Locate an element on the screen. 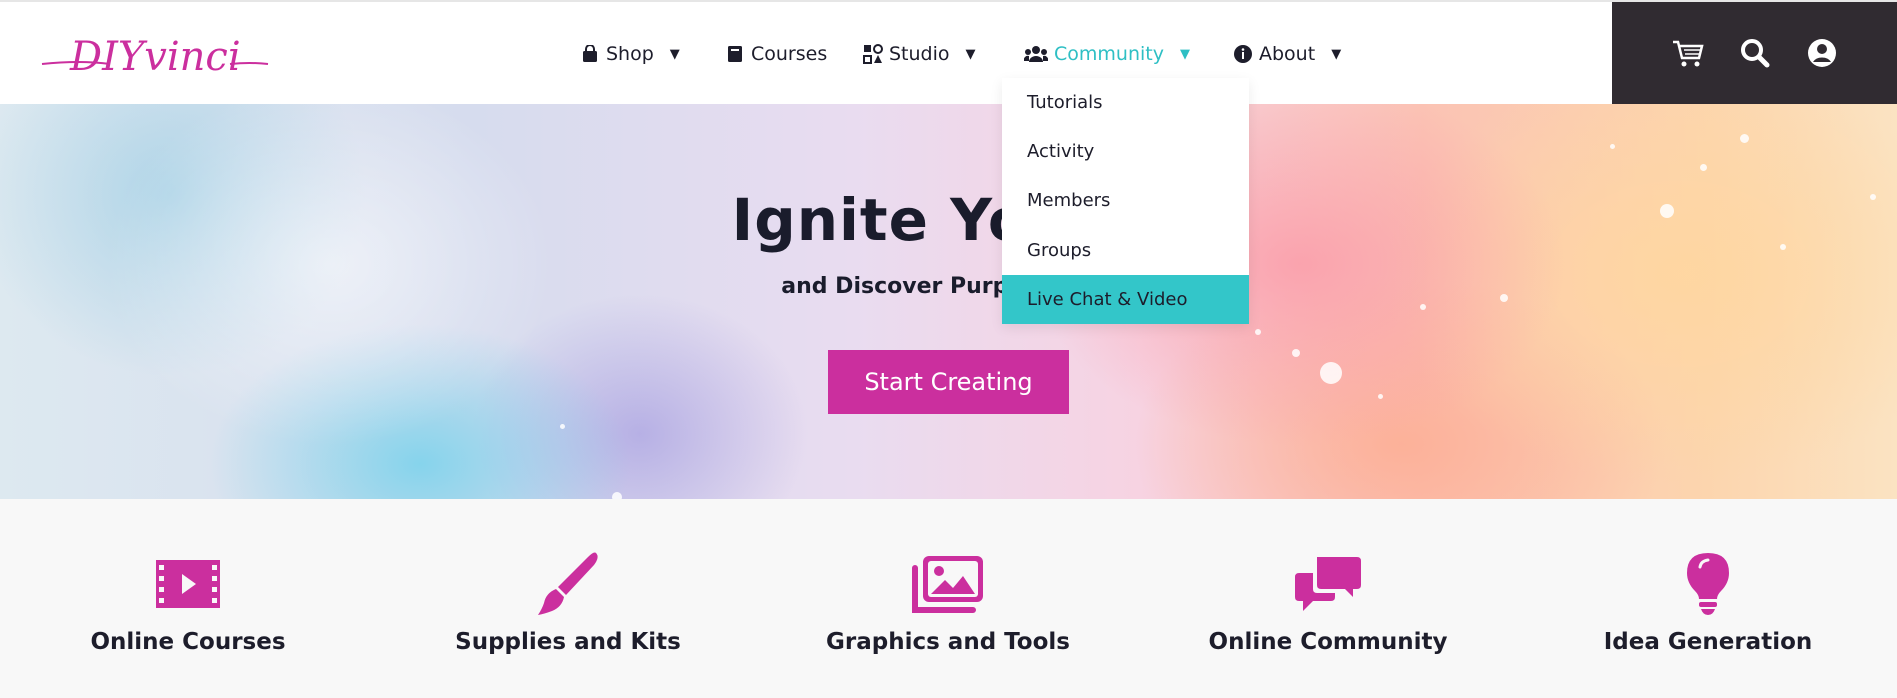 Image resolution: width=1897 pixels, height=698 pixels. nav-community: Community ▼ is located at coordinates (1107, 54).